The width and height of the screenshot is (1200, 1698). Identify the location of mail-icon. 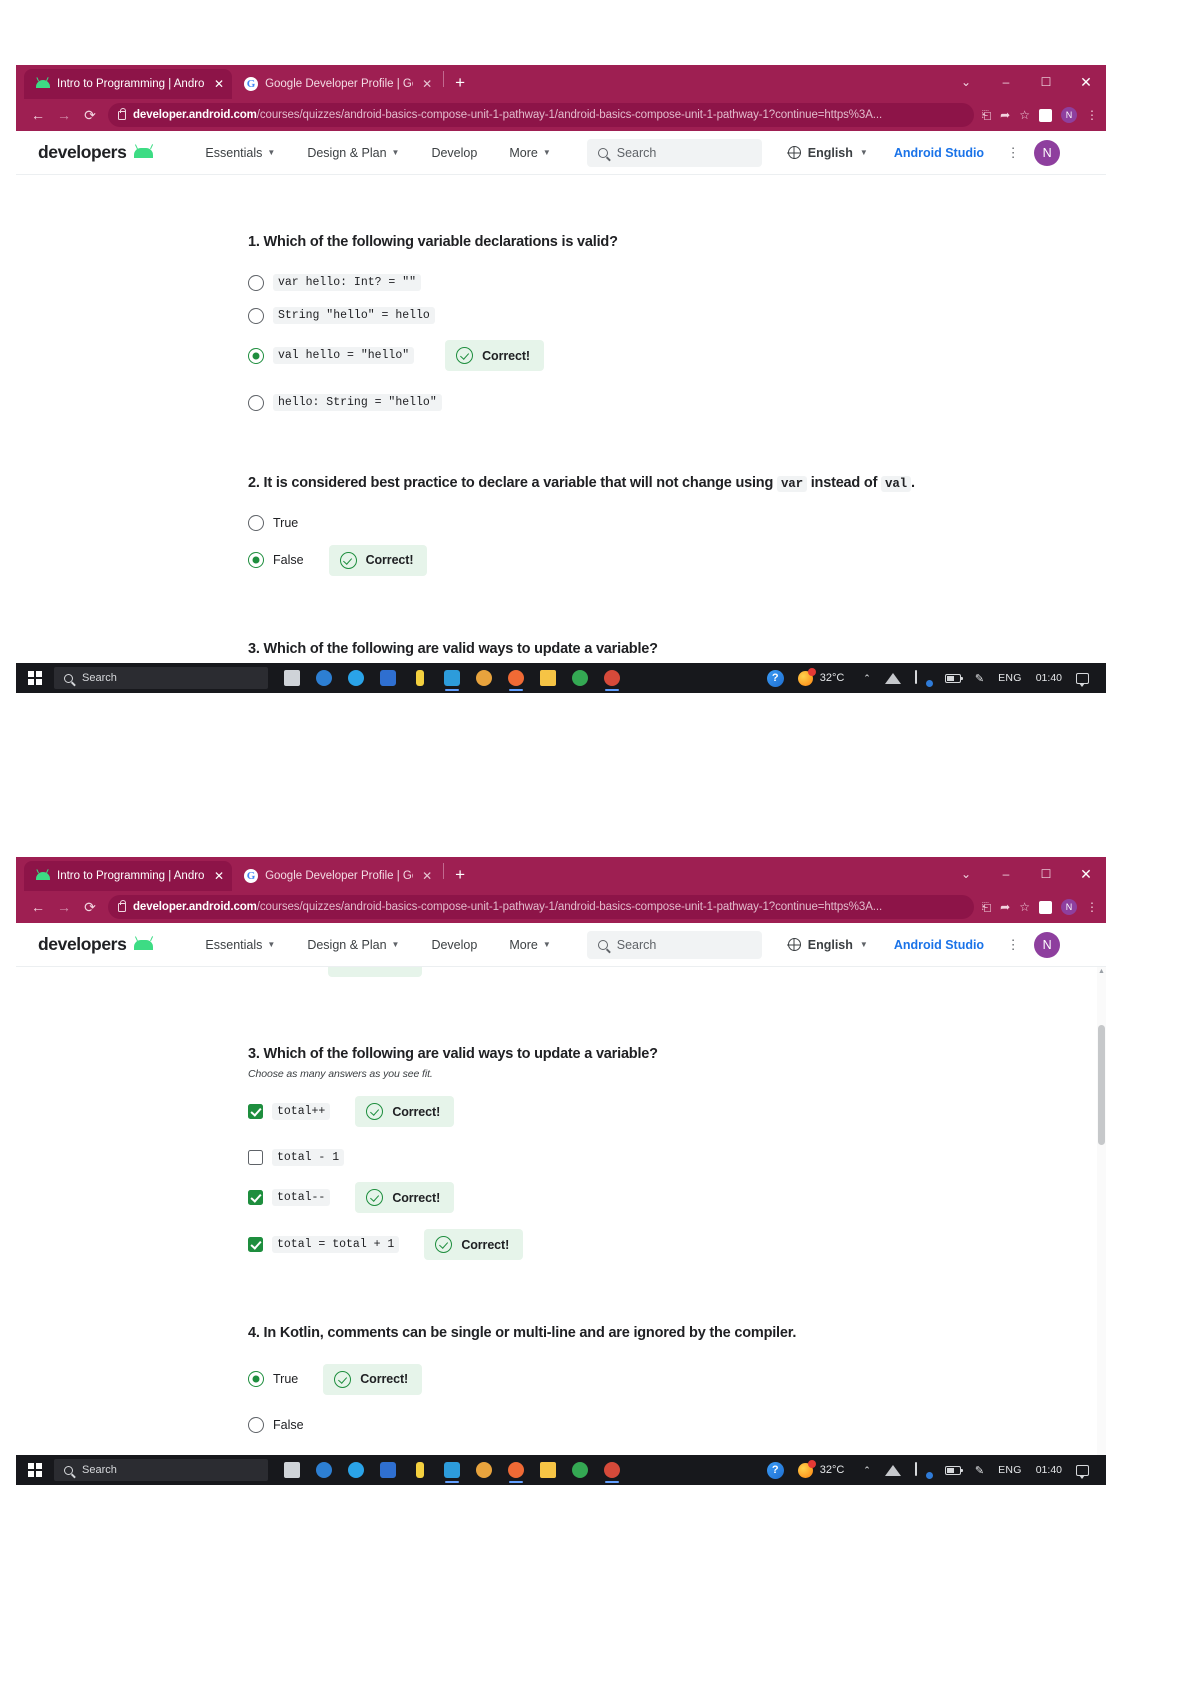
(388, 1470).